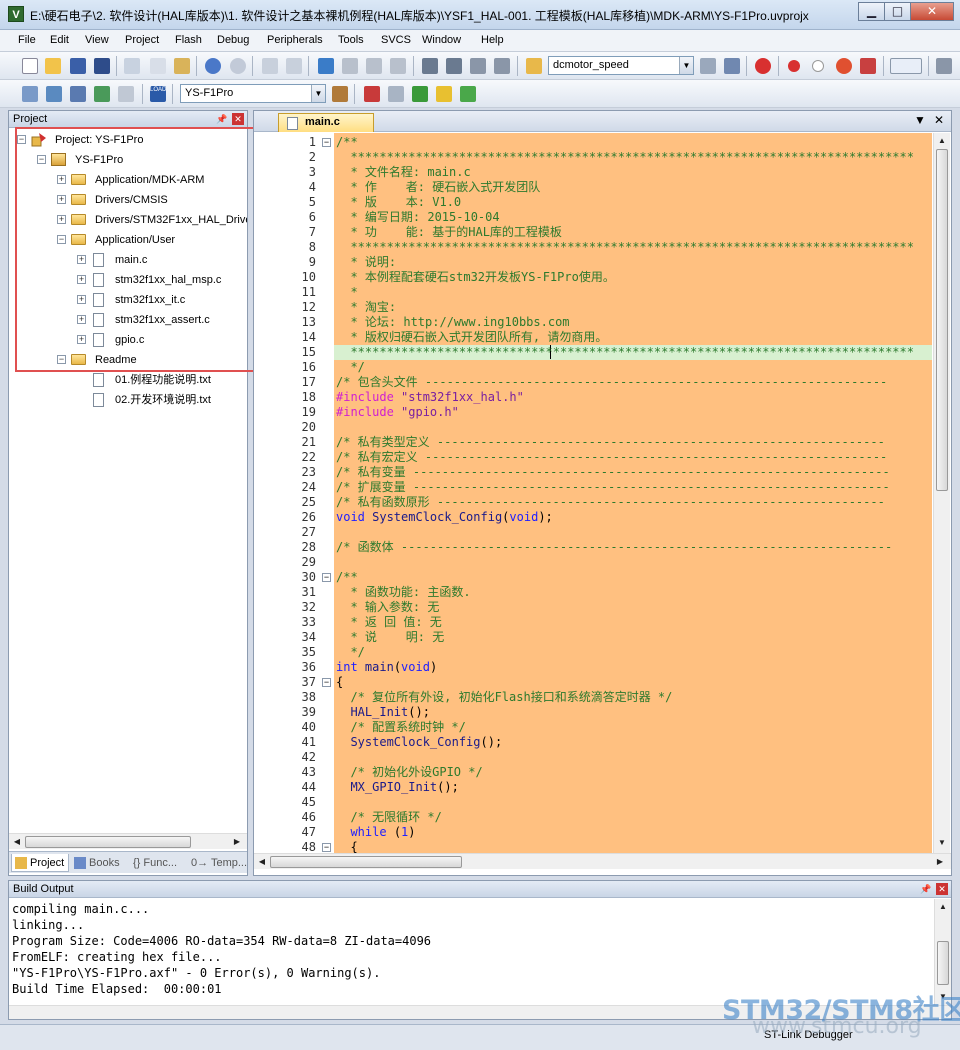  What do you see at coordinates (182, 66) in the screenshot?
I see `paste-icon` at bounding box center [182, 66].